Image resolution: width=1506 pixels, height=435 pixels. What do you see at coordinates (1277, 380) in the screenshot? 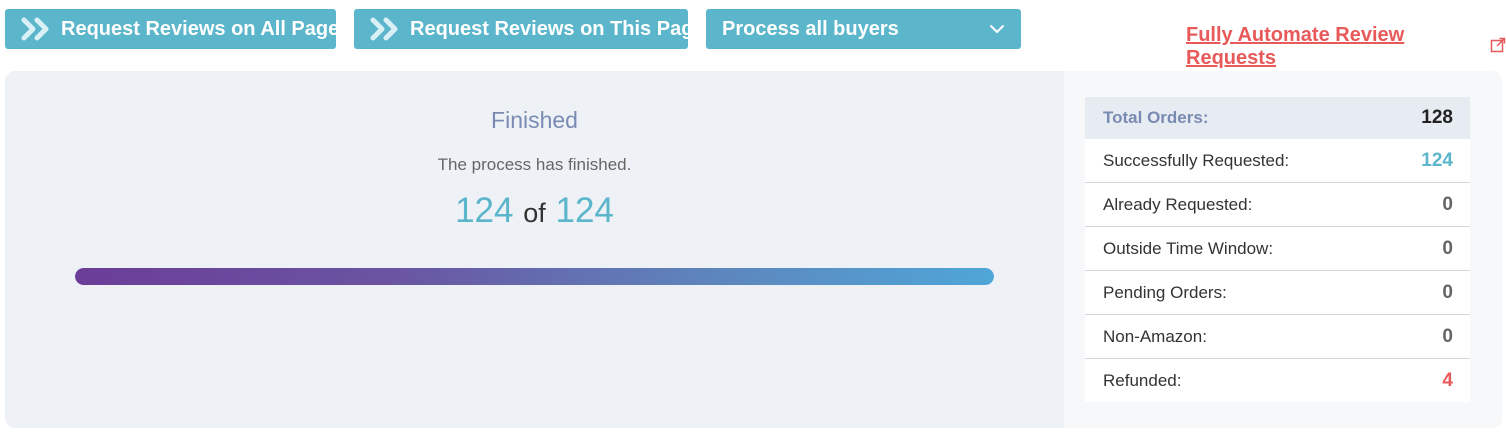
I see `stat-row: Refunded: 4` at bounding box center [1277, 380].